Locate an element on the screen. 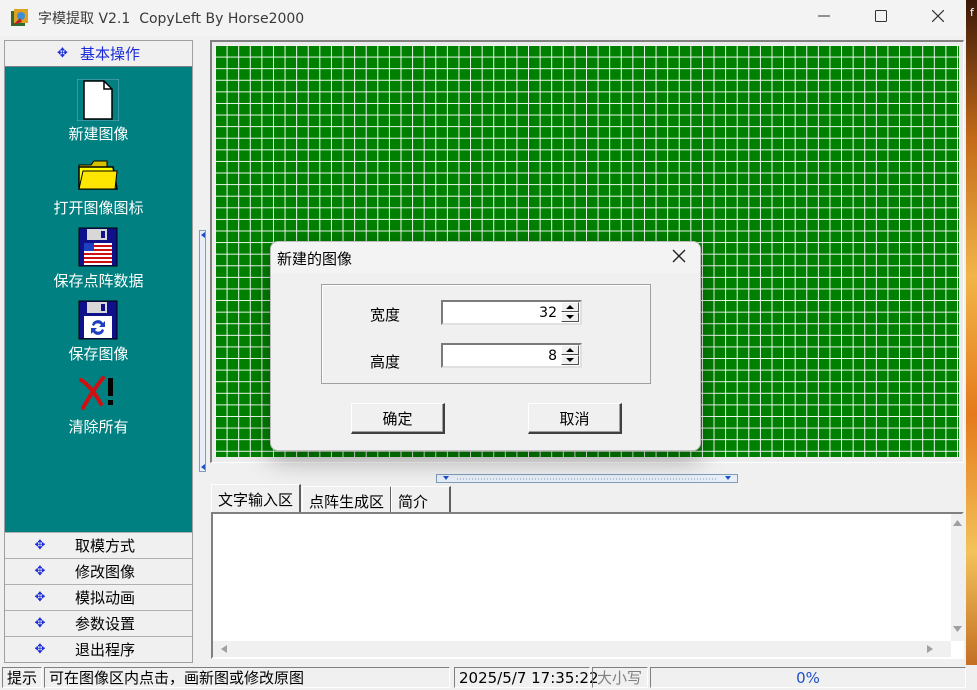  status-progress: 0% is located at coordinates (808, 677).